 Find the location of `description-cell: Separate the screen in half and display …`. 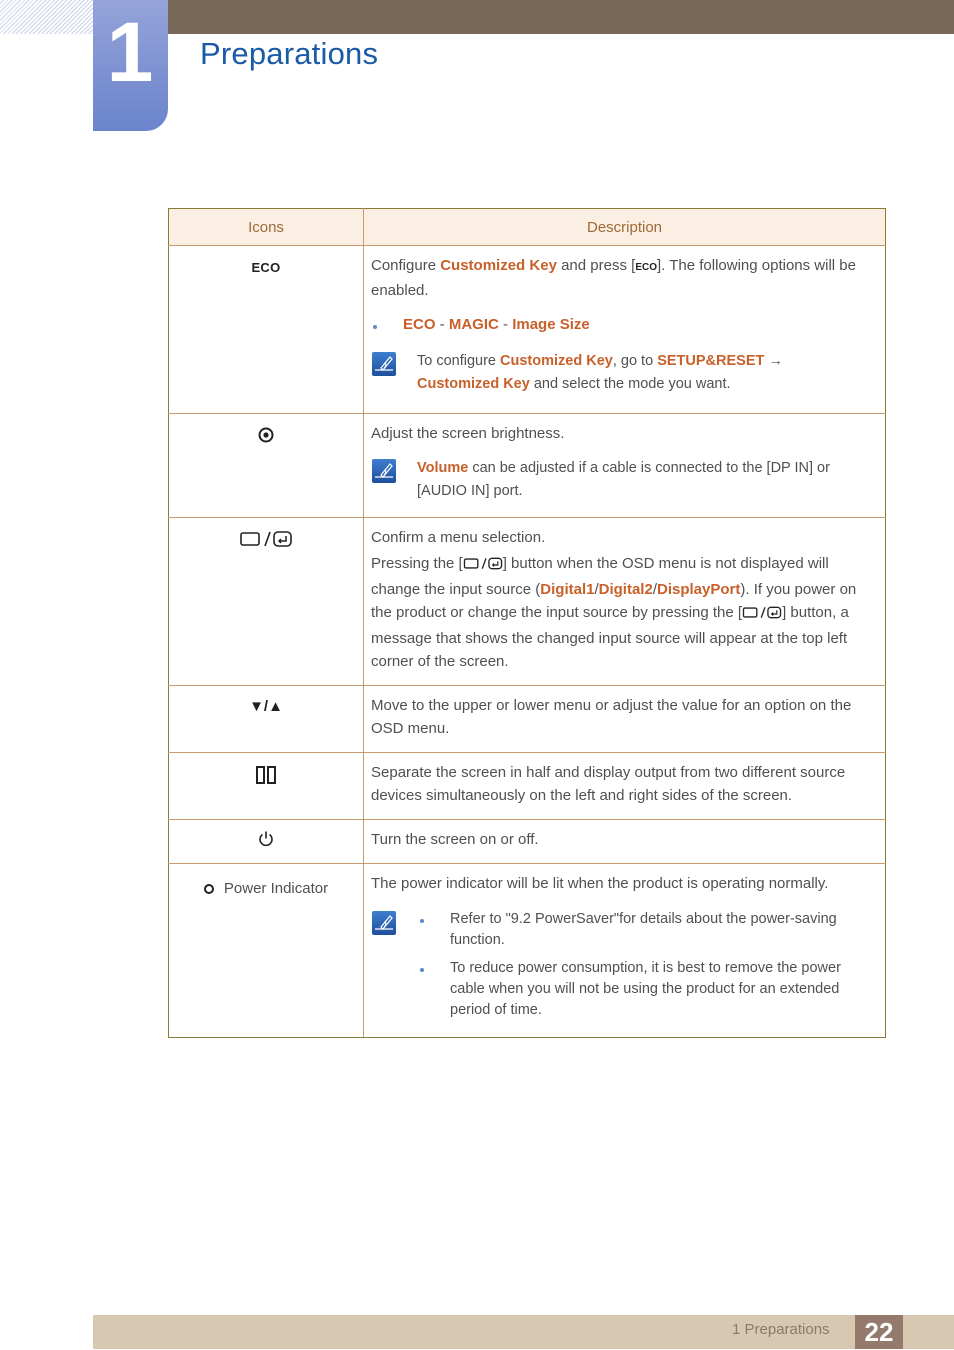

description-cell: Separate the screen in half and display … is located at coordinates (624, 786).